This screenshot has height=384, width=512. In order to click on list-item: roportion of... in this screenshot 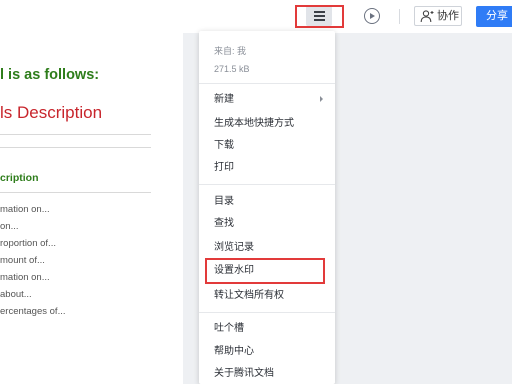, I will do `click(28, 243)`.